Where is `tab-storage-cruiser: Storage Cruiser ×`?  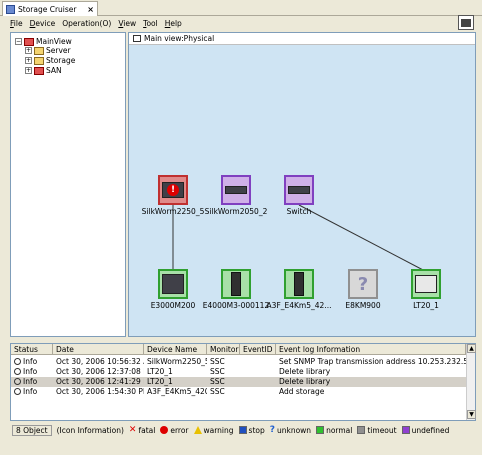
tab-storage-cruiser: Storage Cruiser × is located at coordinates (50, 8).